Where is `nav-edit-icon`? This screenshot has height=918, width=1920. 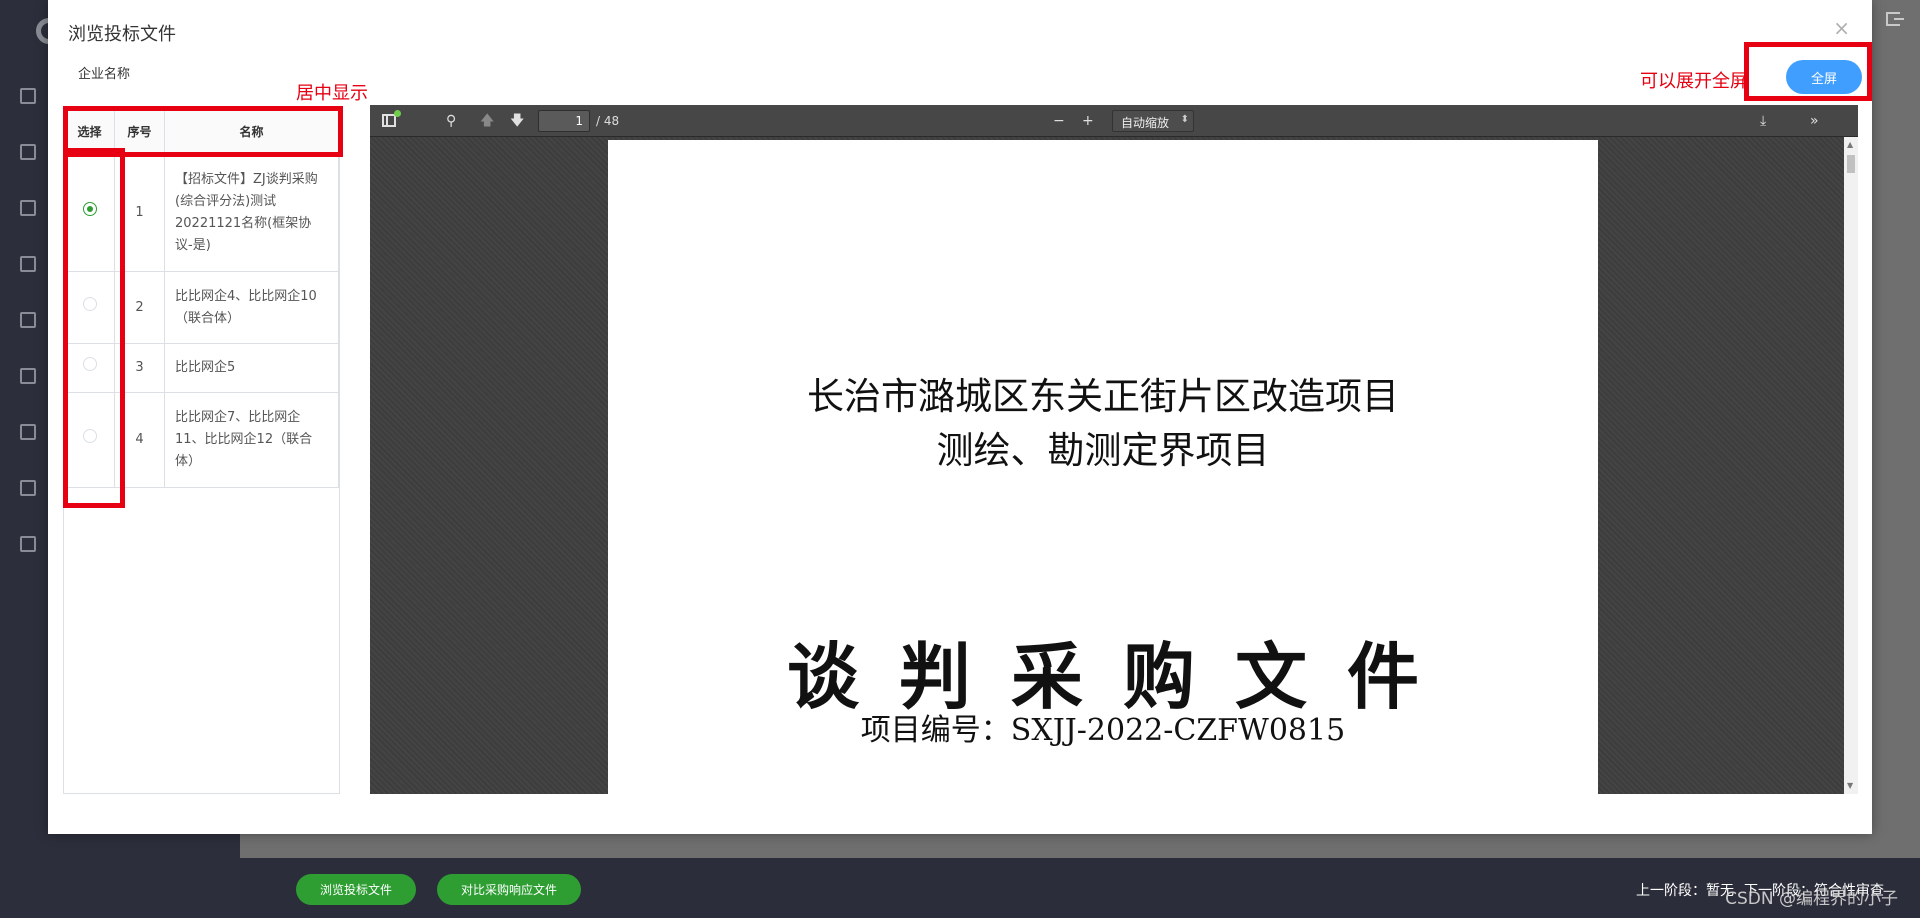 nav-edit-icon is located at coordinates (28, 432).